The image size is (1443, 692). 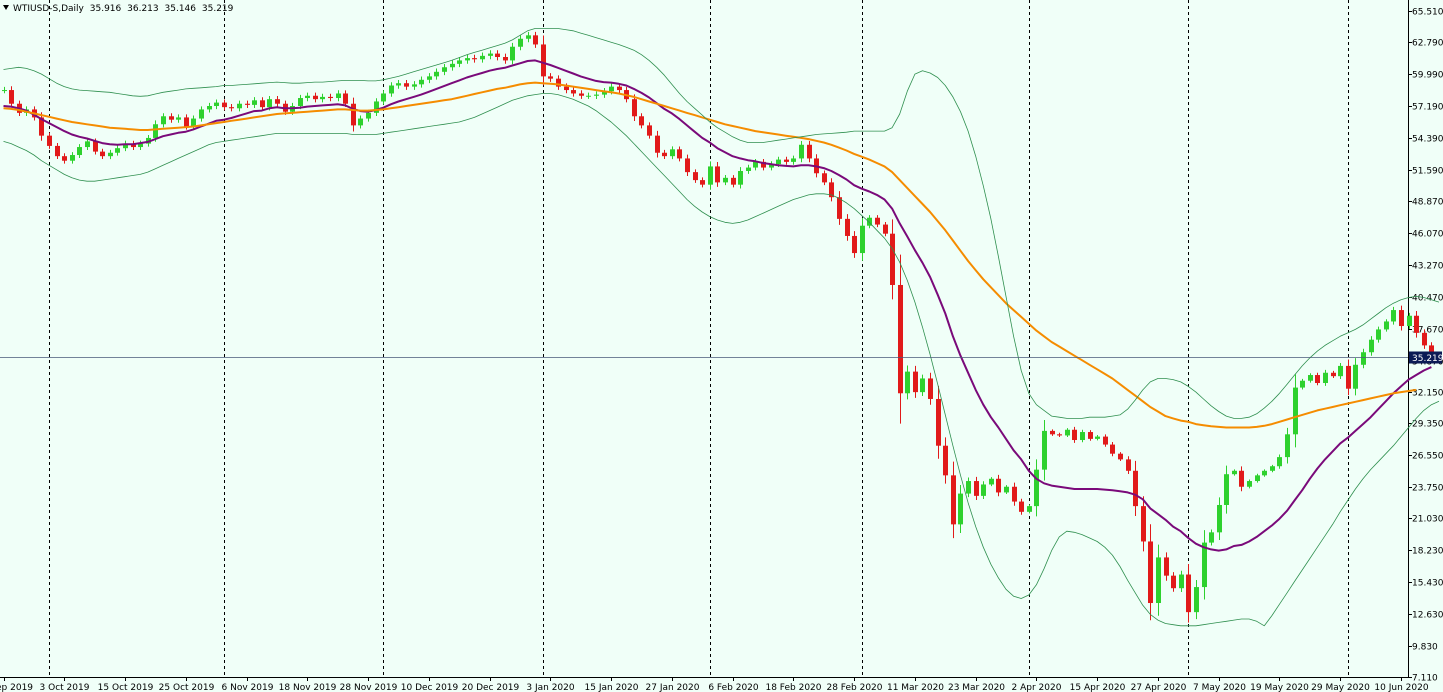 I want to click on x-tick-label: 15 Apr 2020, so click(x=1098, y=687).